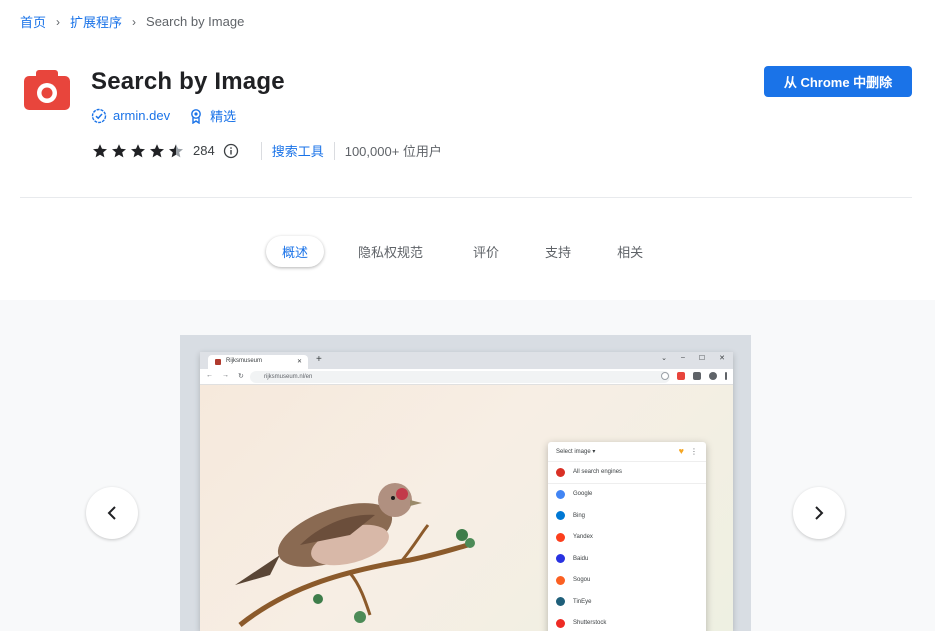 The height and width of the screenshot is (631, 935). I want to click on publisher-link: armin.dev, so click(141, 115).